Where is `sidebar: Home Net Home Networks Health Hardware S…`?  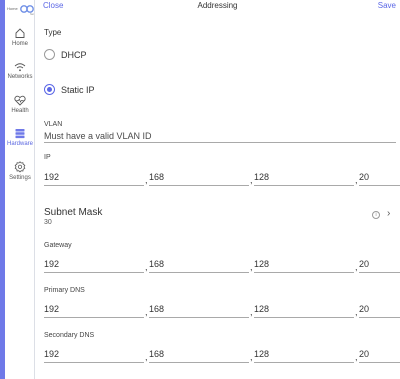
sidebar: Home Net Home Networks Health Hardware S… is located at coordinates (20, 189).